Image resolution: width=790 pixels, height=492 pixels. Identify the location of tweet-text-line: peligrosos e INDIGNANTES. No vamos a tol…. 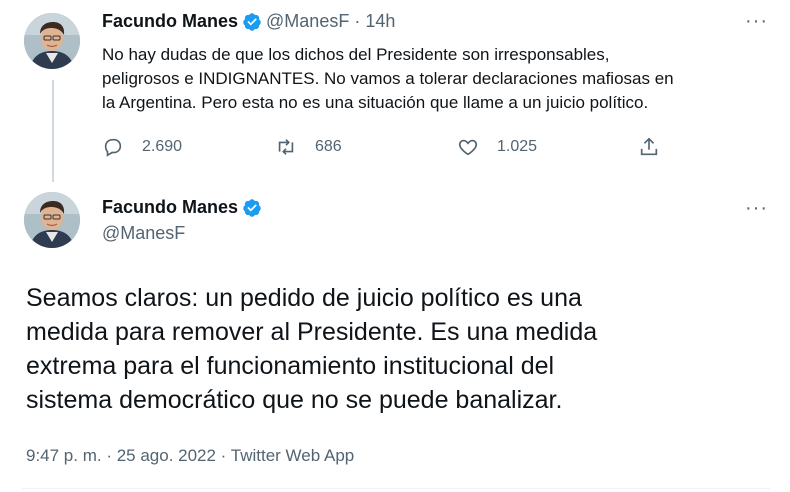
(388, 78).